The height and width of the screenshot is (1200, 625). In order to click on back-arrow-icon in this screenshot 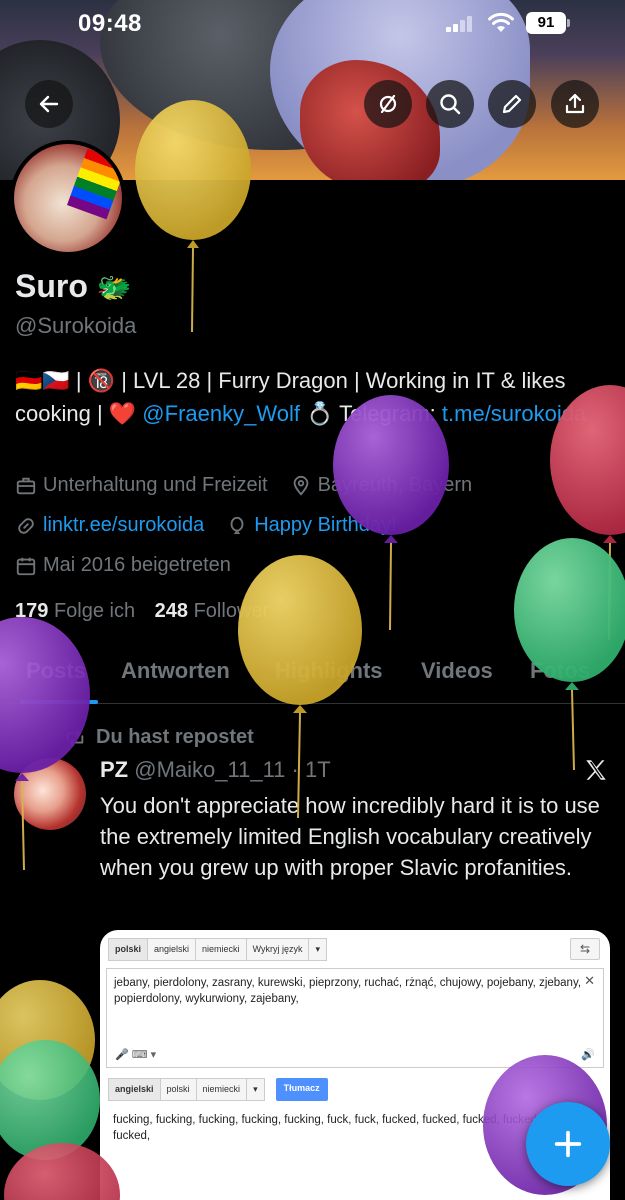, I will do `click(49, 104)`.